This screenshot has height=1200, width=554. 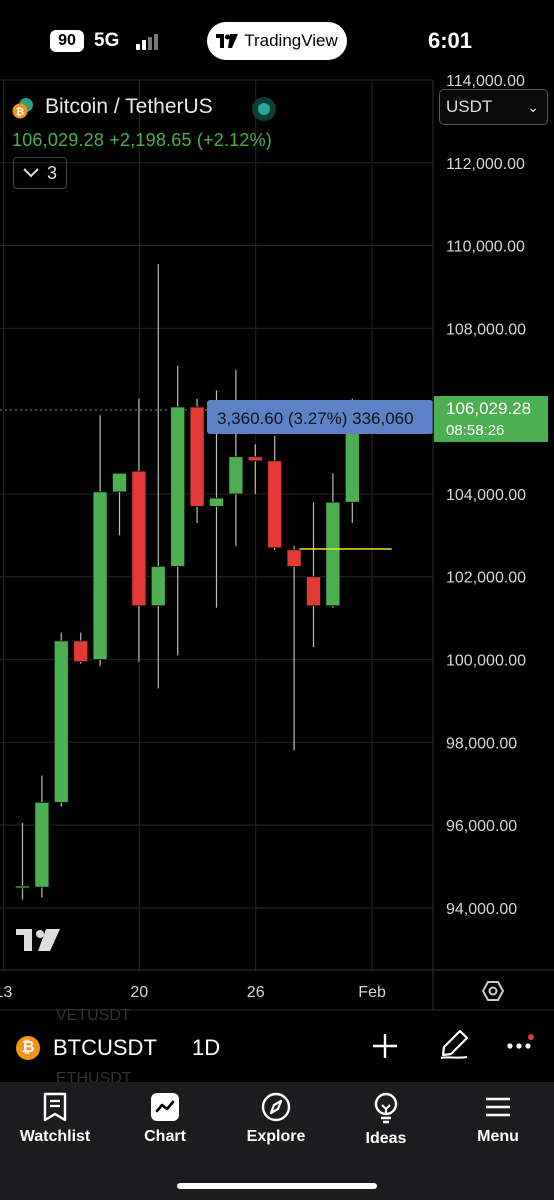 I want to click on current-price-label: 106,029.28, so click(x=488, y=408).